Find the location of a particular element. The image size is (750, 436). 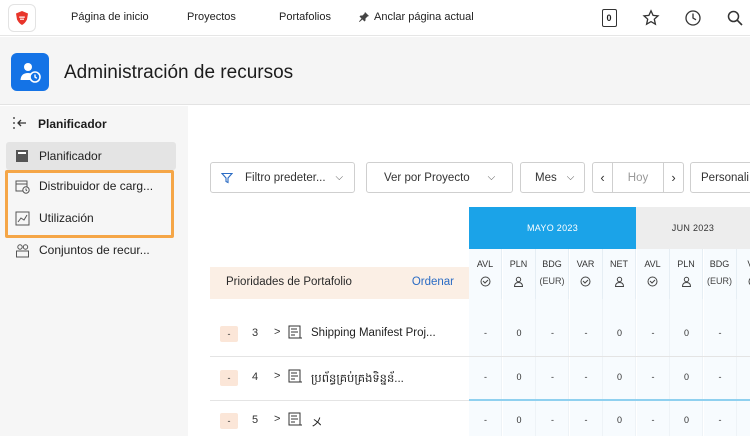

view-by-dropdown: Ver por Proyecto ⌵ is located at coordinates (439, 177).